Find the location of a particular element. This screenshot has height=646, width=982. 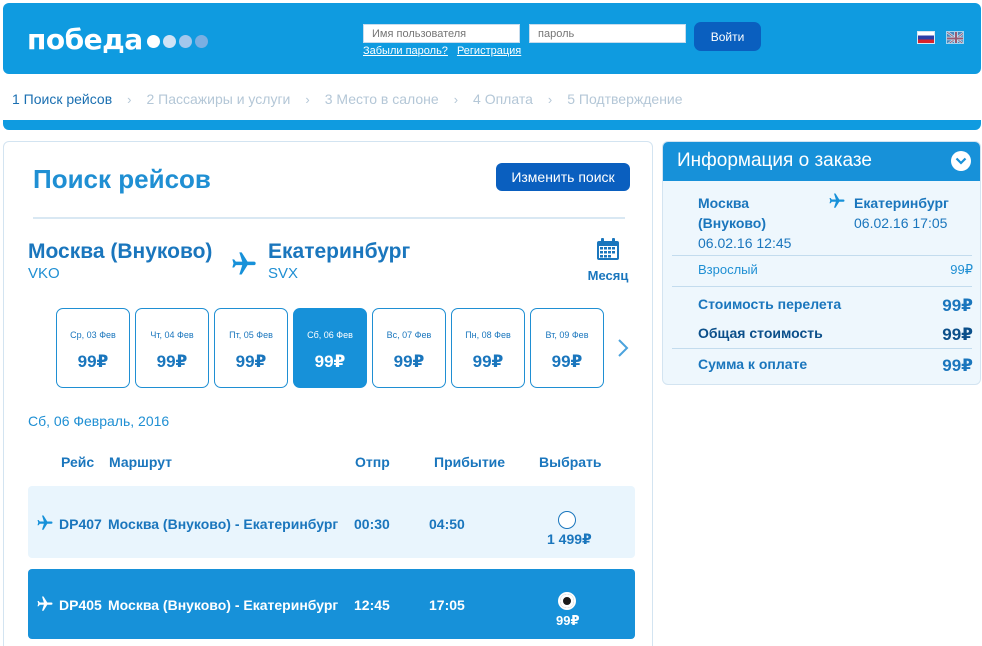

order-destination-city: Екатеринбург is located at coordinates (901, 203).